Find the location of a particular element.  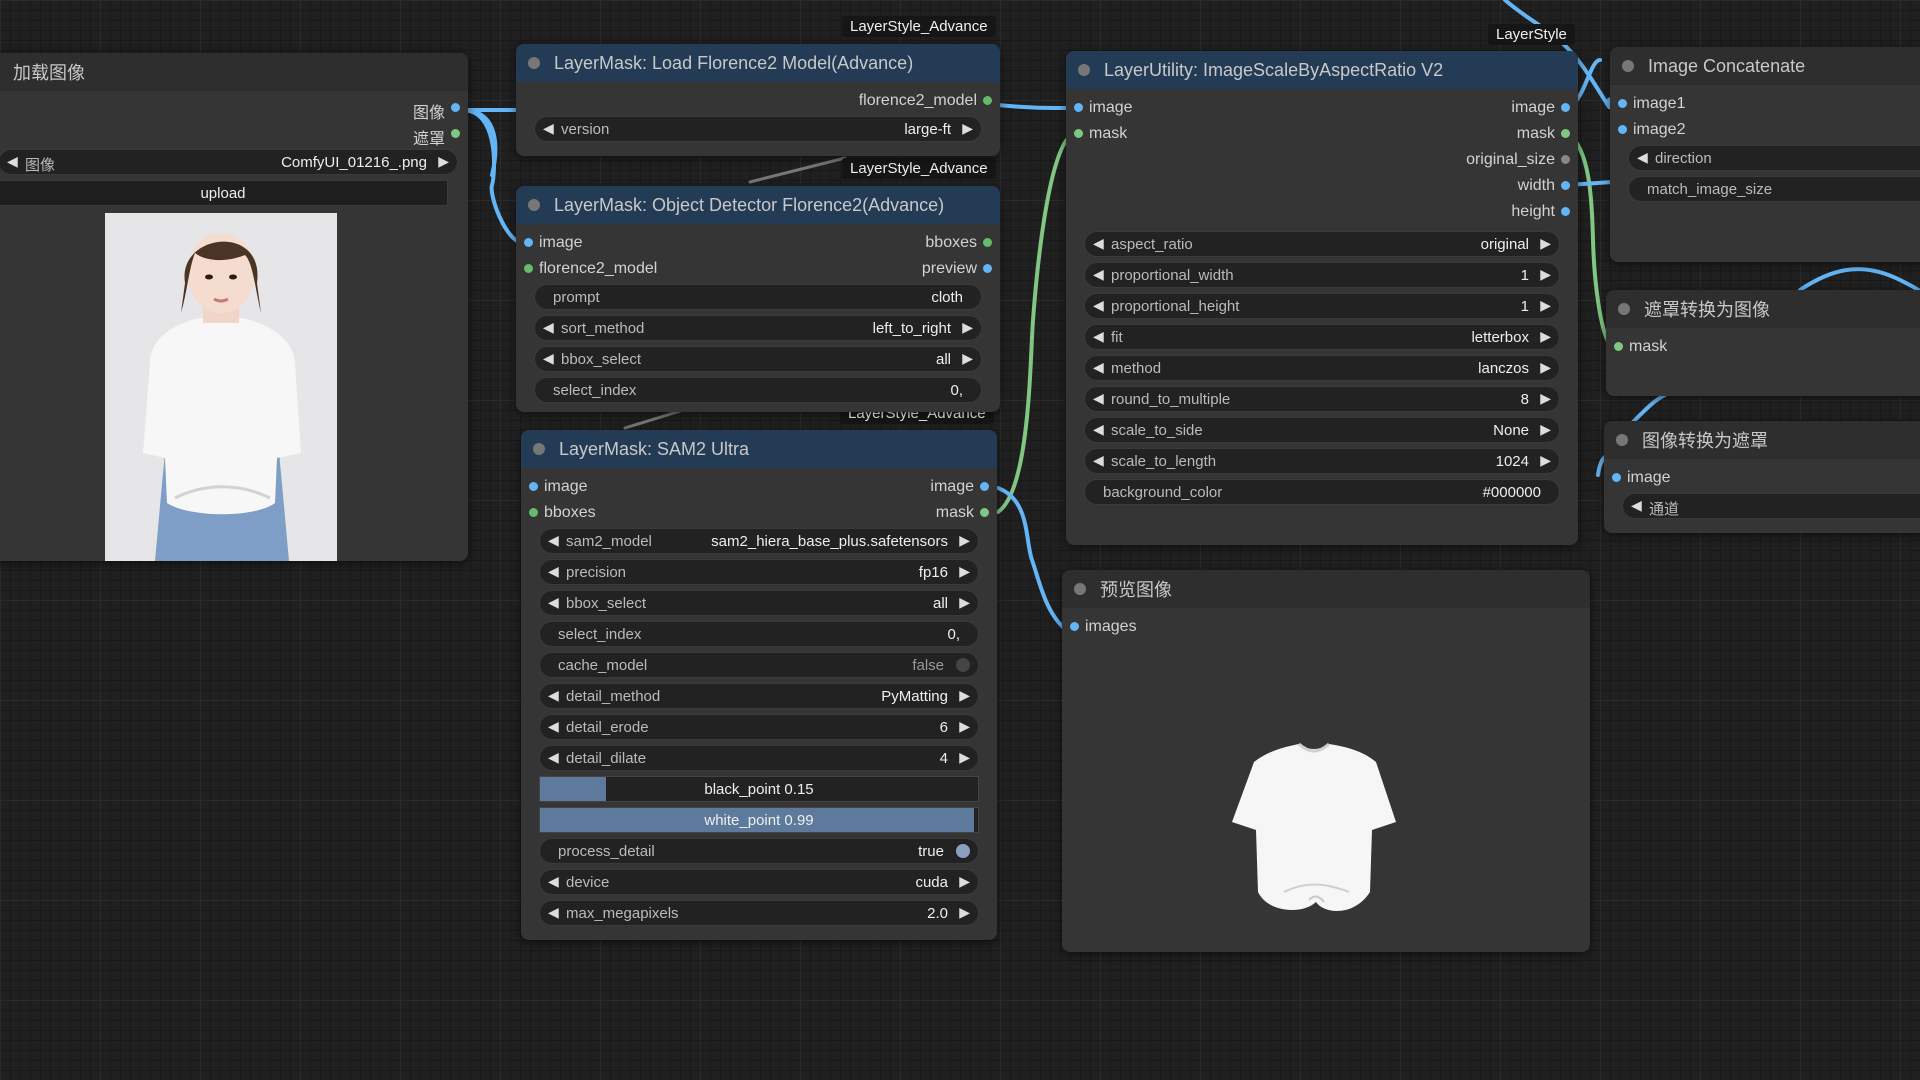

input-pin-florence2-model is located at coordinates (528, 268).